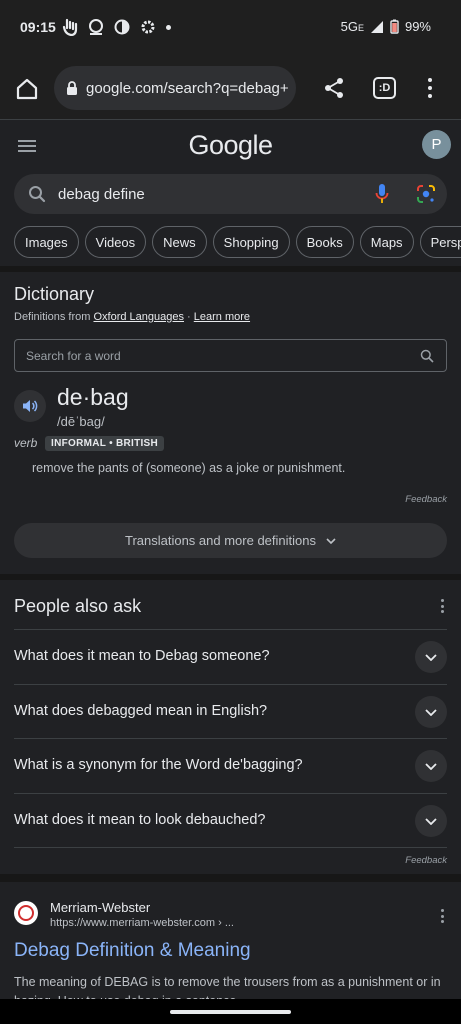 Image resolution: width=461 pixels, height=1024 pixels. What do you see at coordinates (440, 242) in the screenshot?
I see `chip-perspectives: Perspe` at bounding box center [440, 242].